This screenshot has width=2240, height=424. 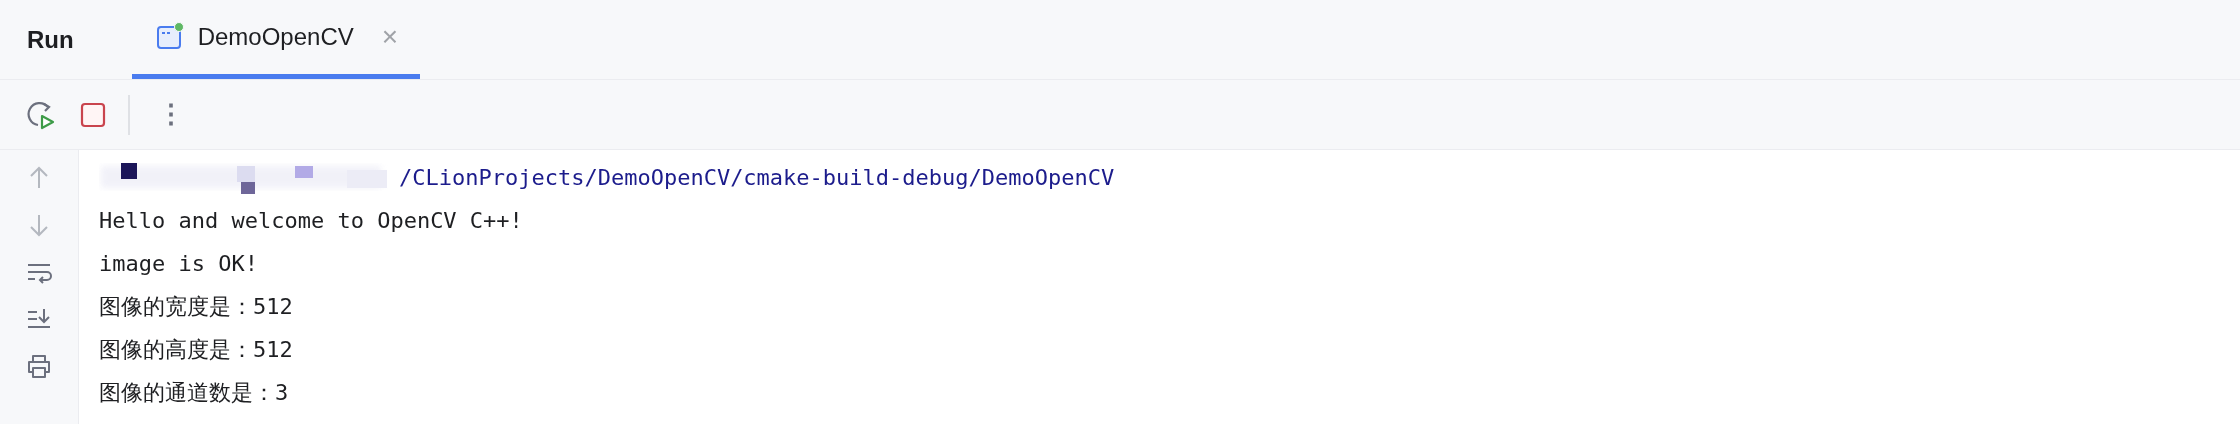 What do you see at coordinates (196, 307) in the screenshot?
I see `console-output-line: 图像的宽度是：512` at bounding box center [196, 307].